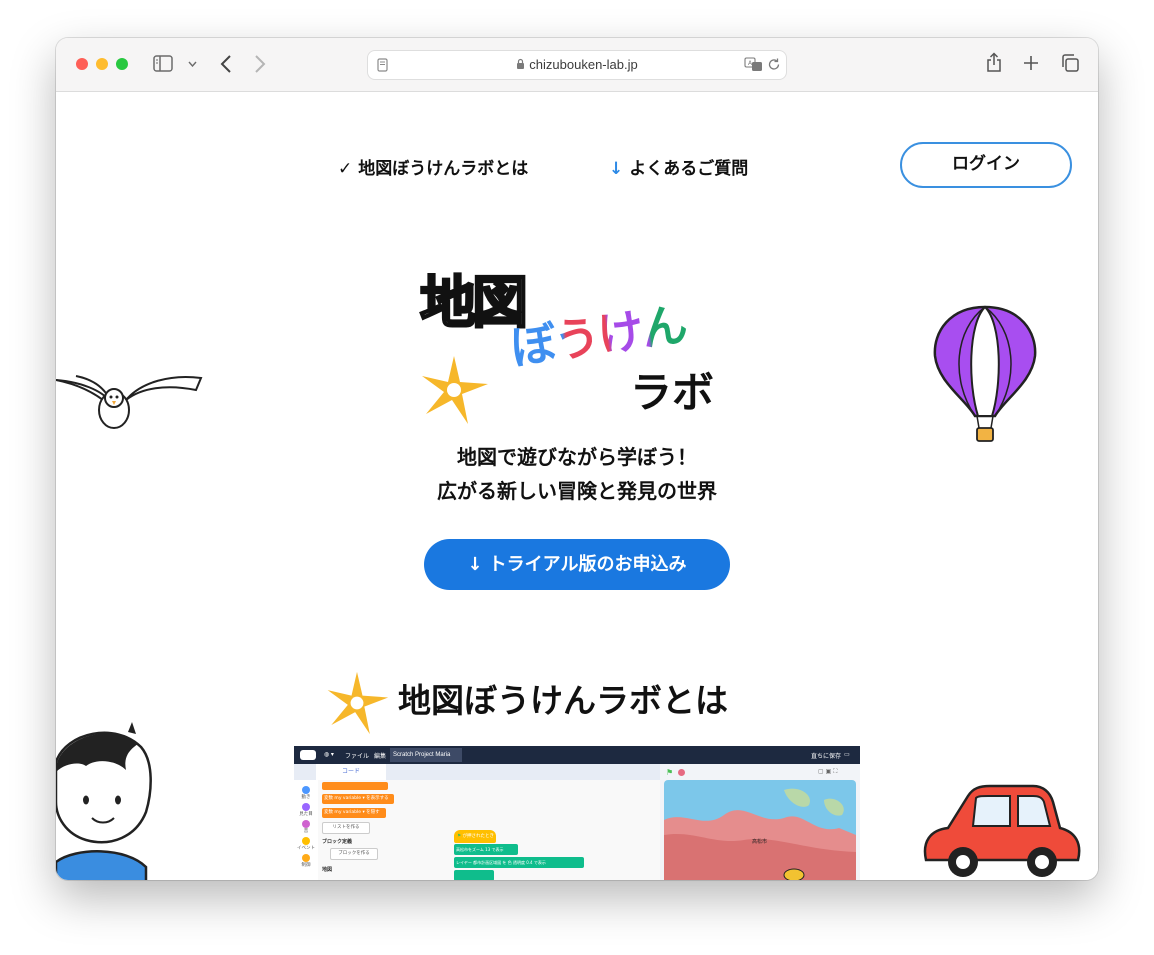  I want to click on app-tab-code-label: コード, so click(350, 771).